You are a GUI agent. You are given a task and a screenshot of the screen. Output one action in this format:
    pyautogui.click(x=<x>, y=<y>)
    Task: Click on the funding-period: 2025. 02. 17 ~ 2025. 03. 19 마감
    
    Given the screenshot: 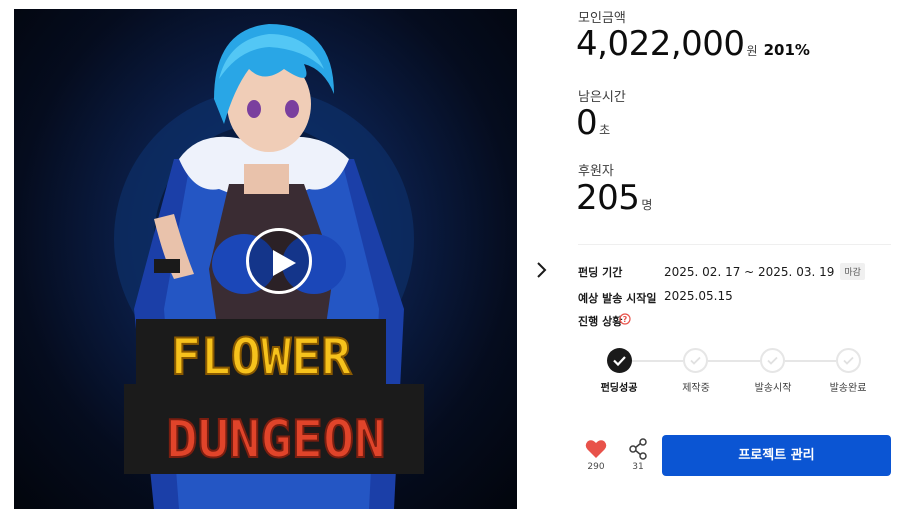 What is the action you would take?
    pyautogui.click(x=764, y=271)
    